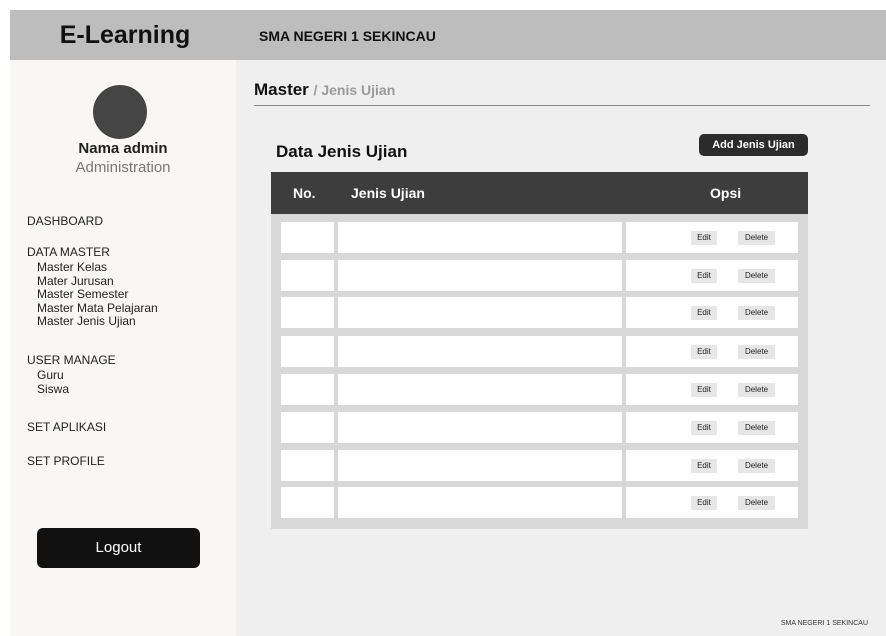 Image resolution: width=886 pixels, height=636 pixels. Describe the element at coordinates (347, 36) in the screenshot. I see `school-name: SMA NEGERI 1 SEKINCAU` at that location.